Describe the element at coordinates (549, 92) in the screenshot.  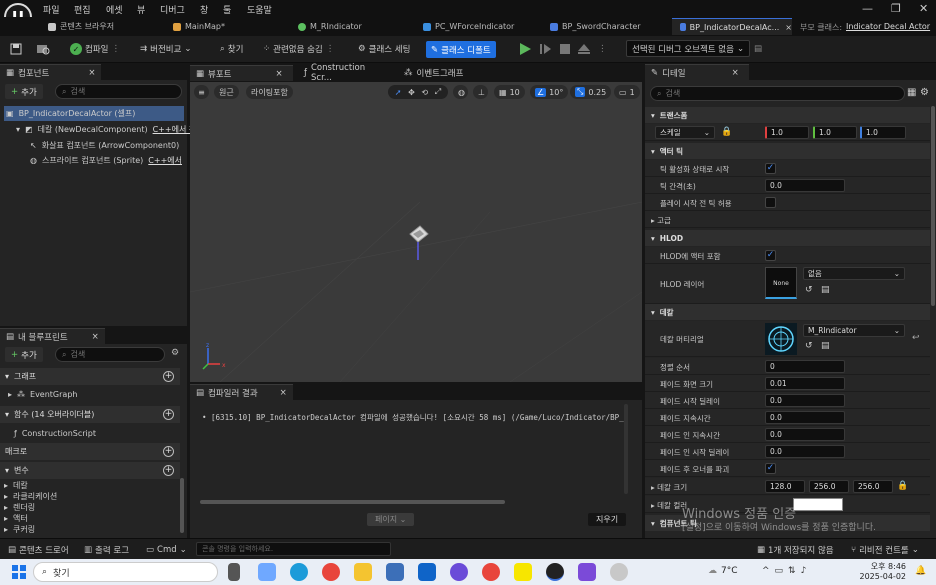
I see `rotation-snap-button: ∠ 10°` at that location.